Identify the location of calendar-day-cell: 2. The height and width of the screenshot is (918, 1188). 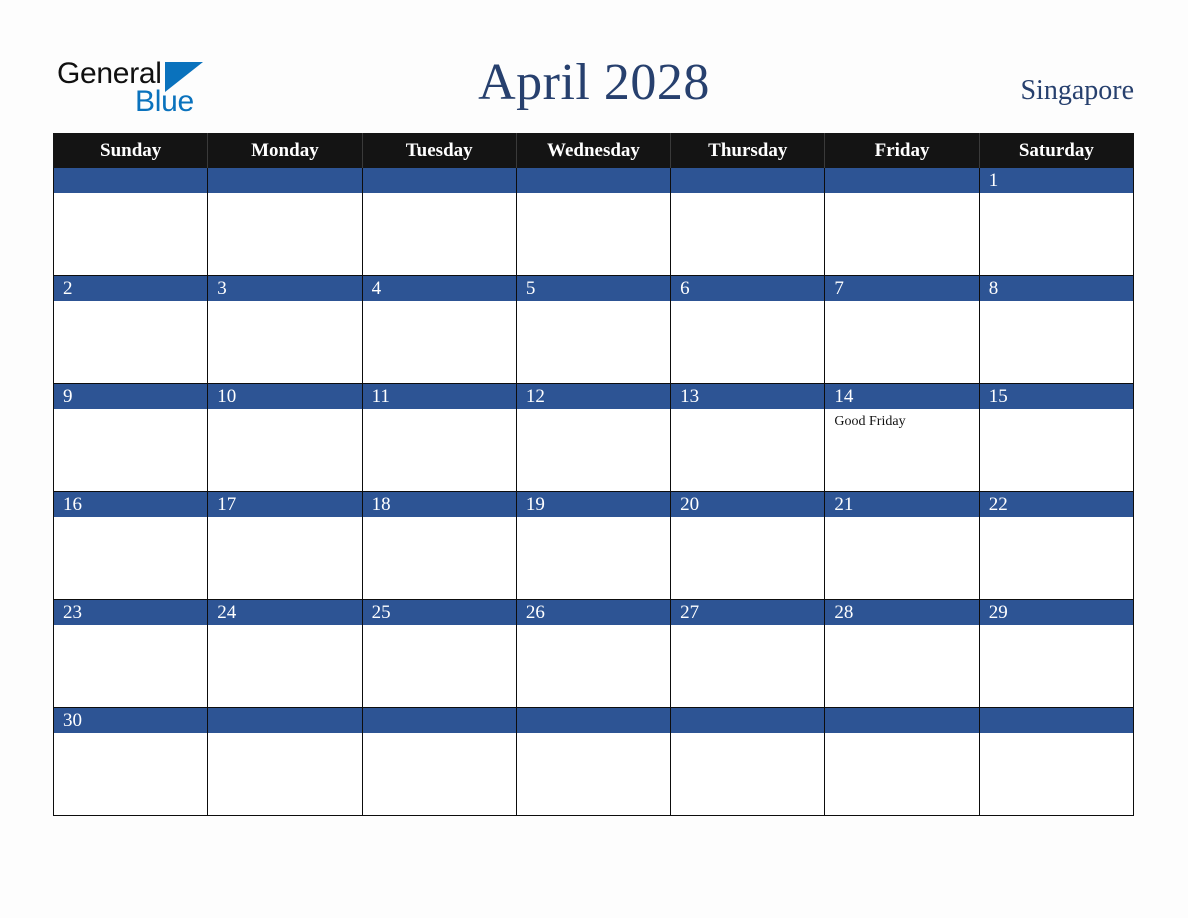
(130, 329).